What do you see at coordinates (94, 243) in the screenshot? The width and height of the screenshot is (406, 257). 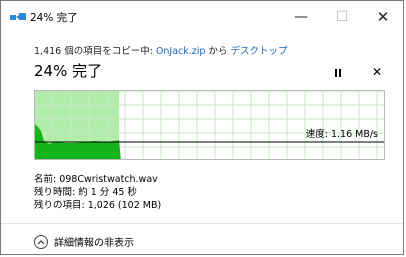 I see `hide-details-label: 詳細情報の非表示` at bounding box center [94, 243].